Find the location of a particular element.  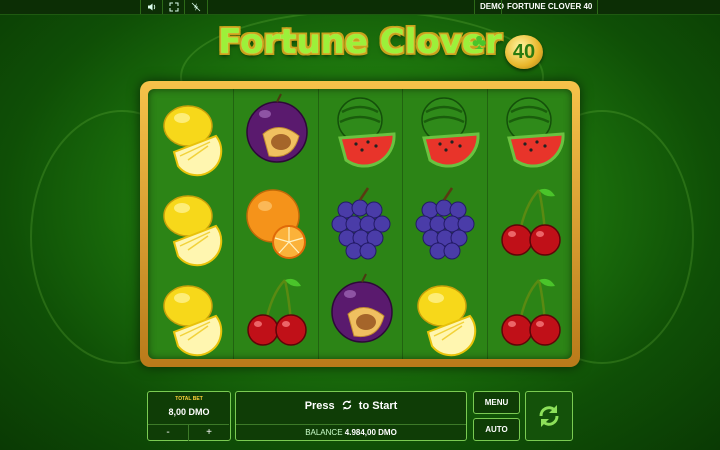

press-label: Press is located at coordinates (319, 406).